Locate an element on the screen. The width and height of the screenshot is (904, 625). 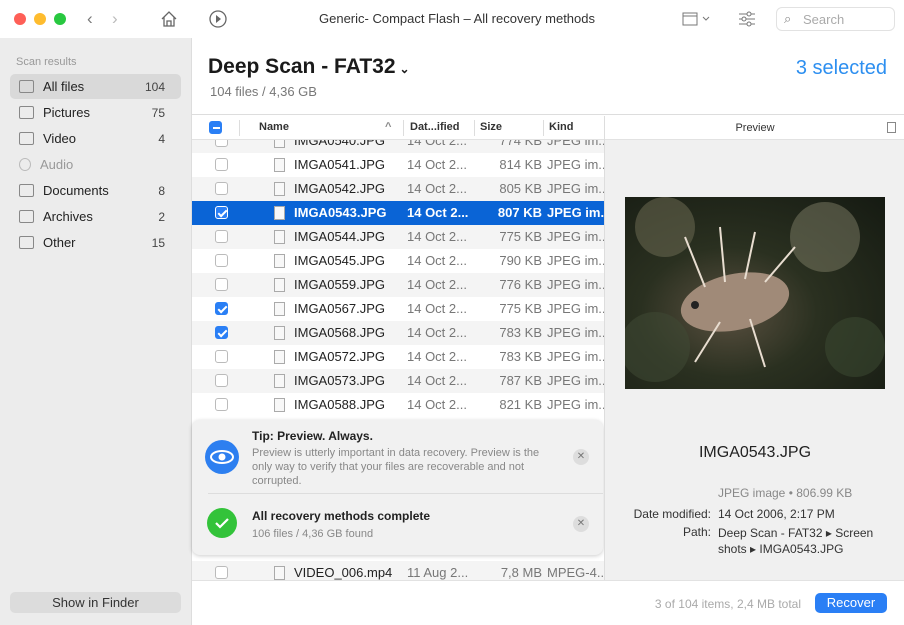
preview-kind-size: JPEG image • 806.99 KB is located at coordinates (785, 493).